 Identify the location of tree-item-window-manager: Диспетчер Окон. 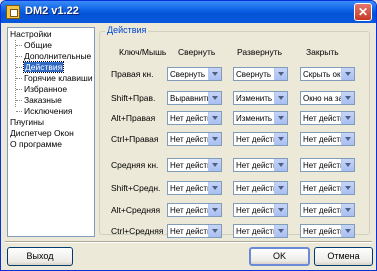
(42, 133).